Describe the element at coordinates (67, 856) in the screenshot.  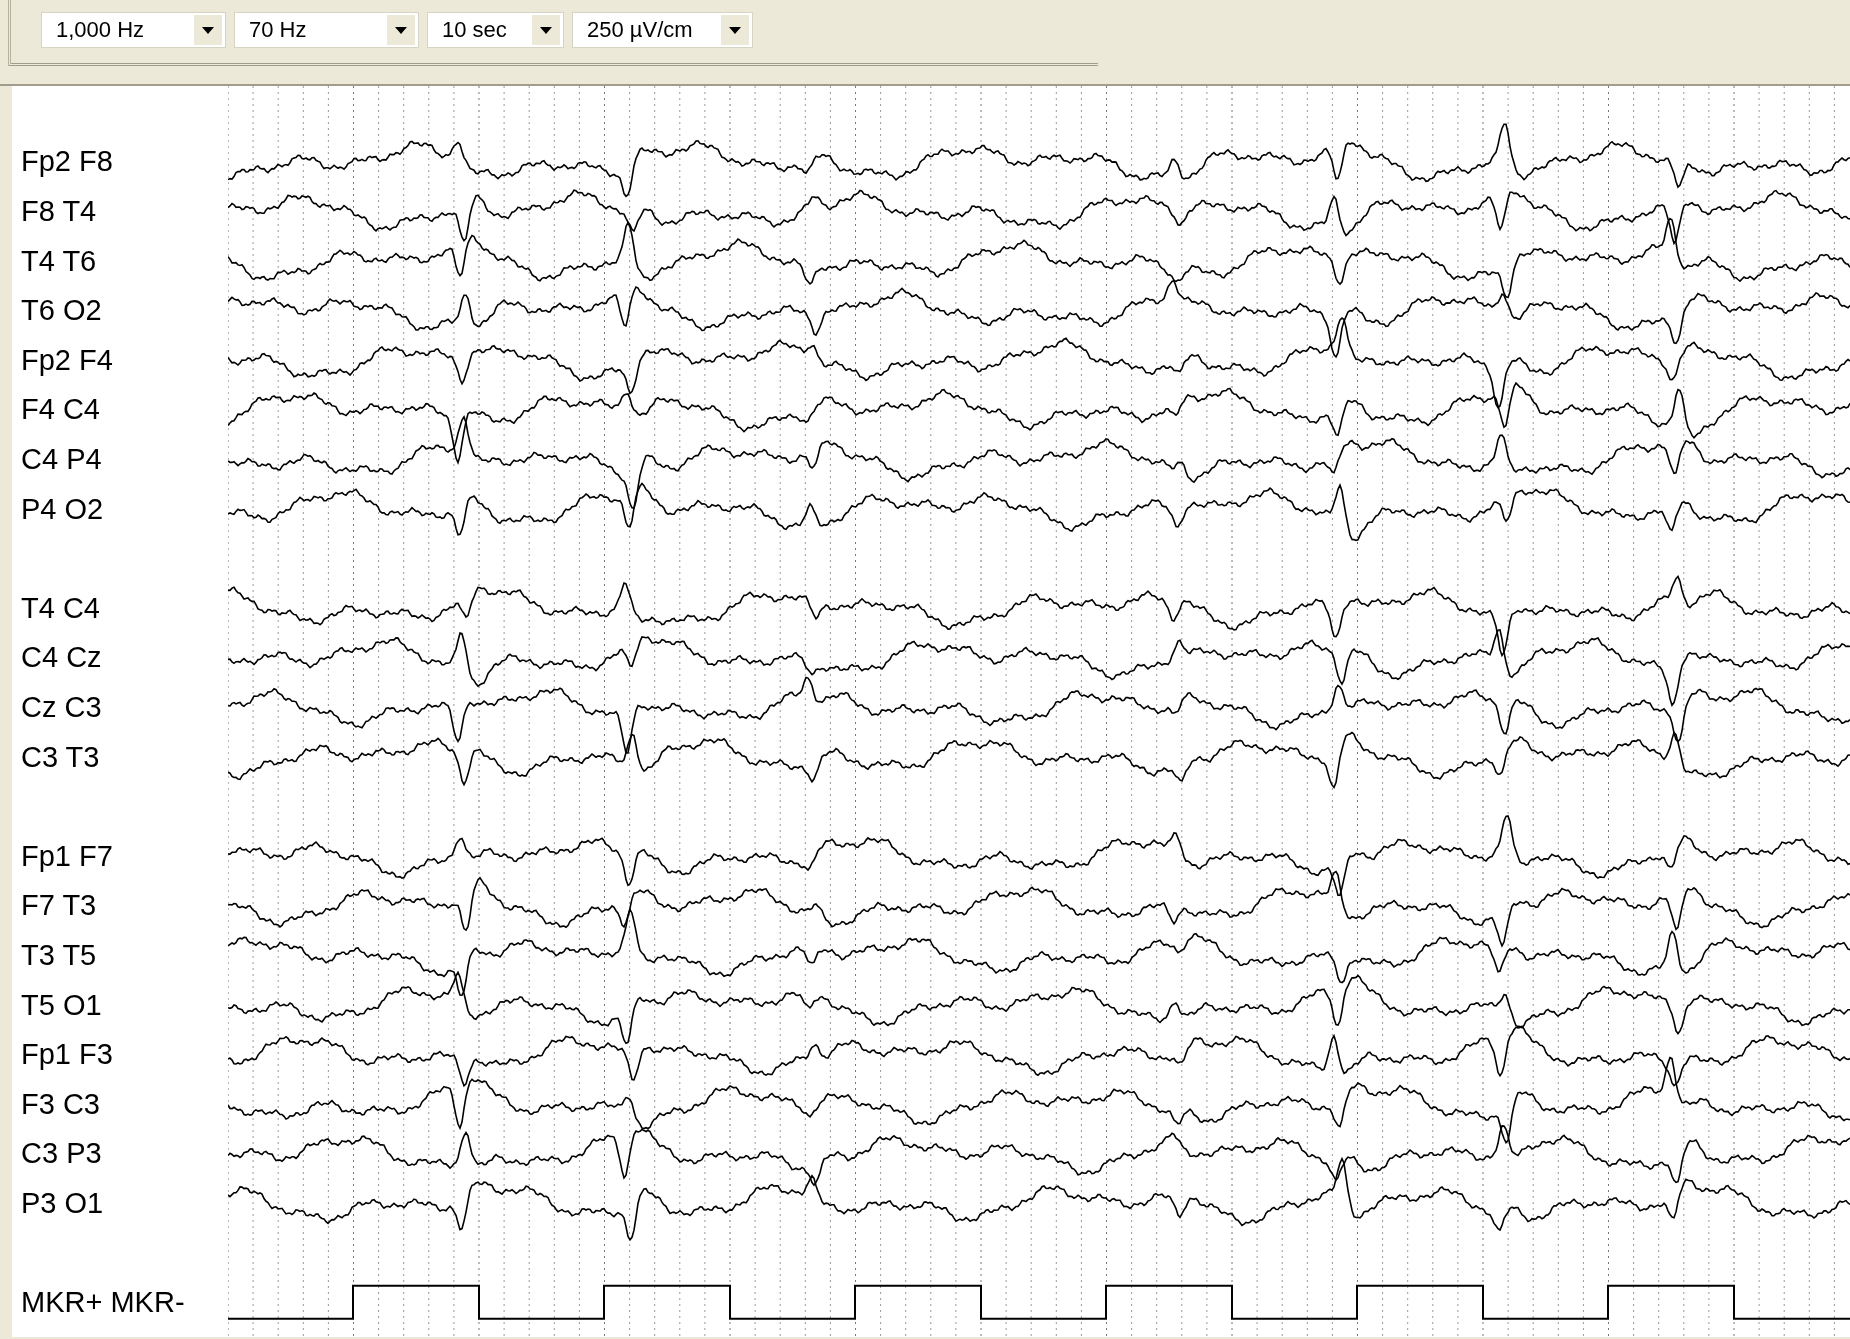
I see `channel-label: Fp1 F7` at that location.